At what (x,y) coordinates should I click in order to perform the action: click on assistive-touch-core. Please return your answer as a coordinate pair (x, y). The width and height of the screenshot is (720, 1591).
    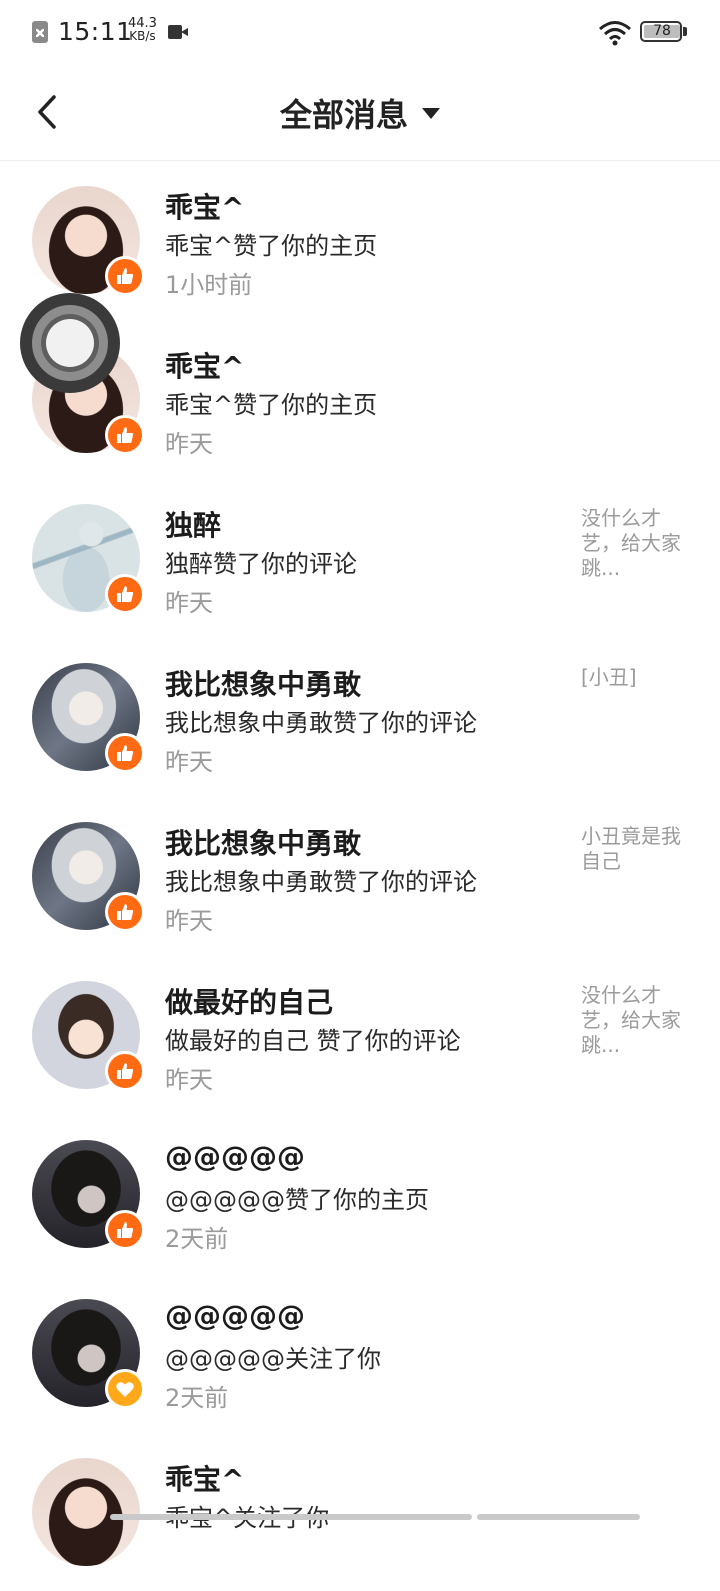
    Looking at the image, I should click on (70, 343).